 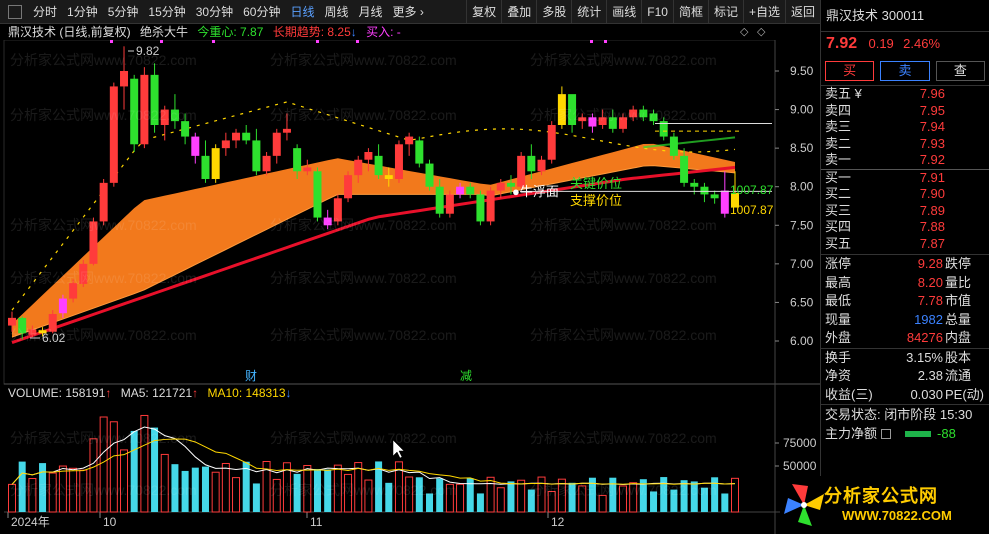 What do you see at coordinates (230, 32) in the screenshot?
I see `center-value: 今重心: 7.87` at bounding box center [230, 32].